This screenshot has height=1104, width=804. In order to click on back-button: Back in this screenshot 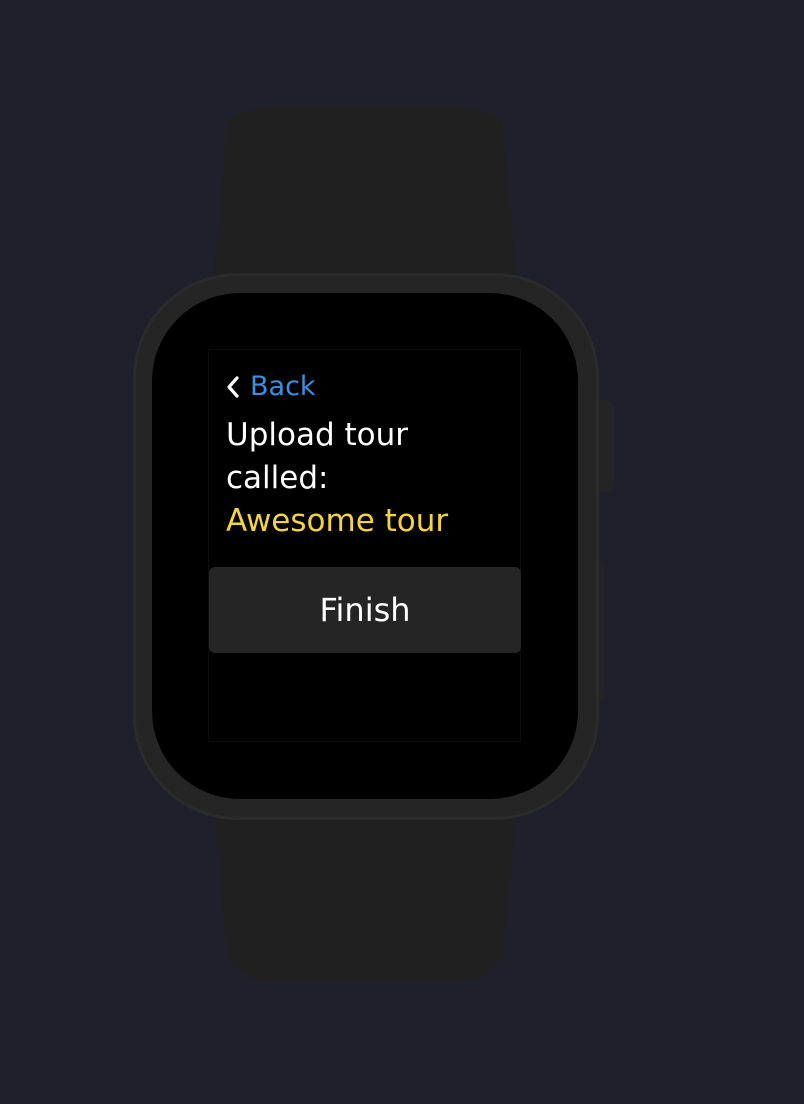, I will do `click(270, 387)`.